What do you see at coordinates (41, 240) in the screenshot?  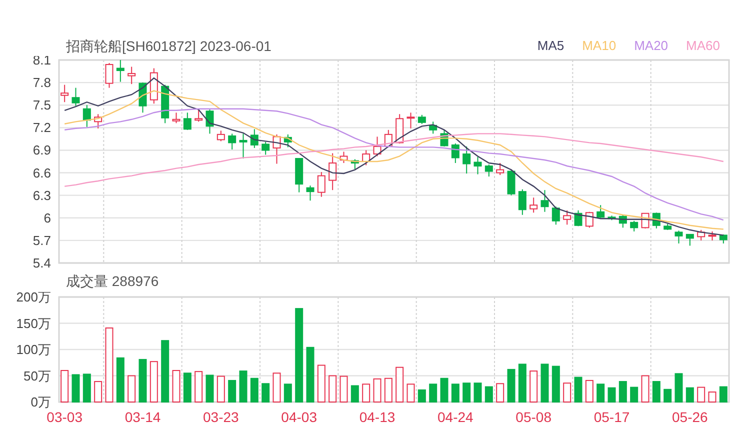 I see `axis-label: 5.7` at bounding box center [41, 240].